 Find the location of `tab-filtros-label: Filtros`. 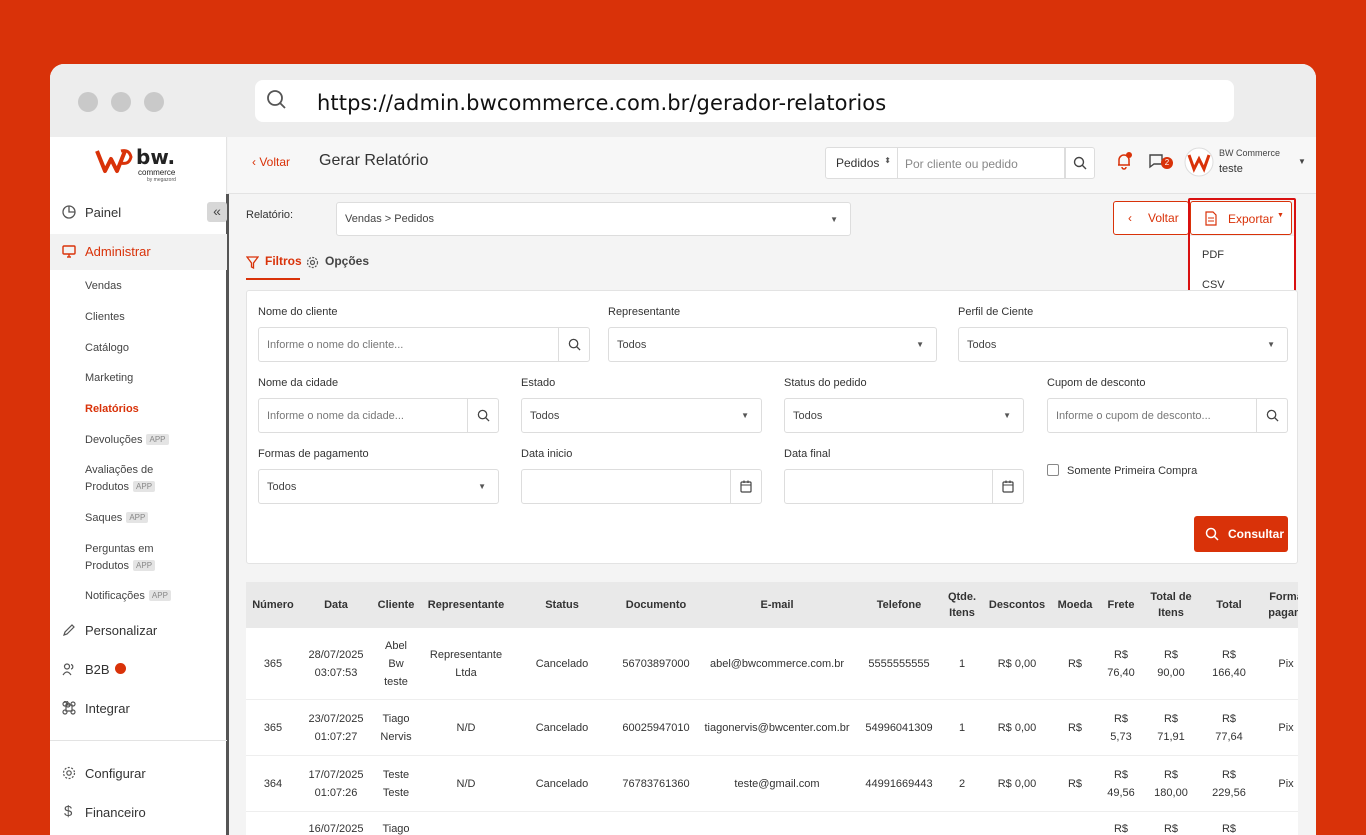

tab-filtros-label: Filtros is located at coordinates (283, 261).